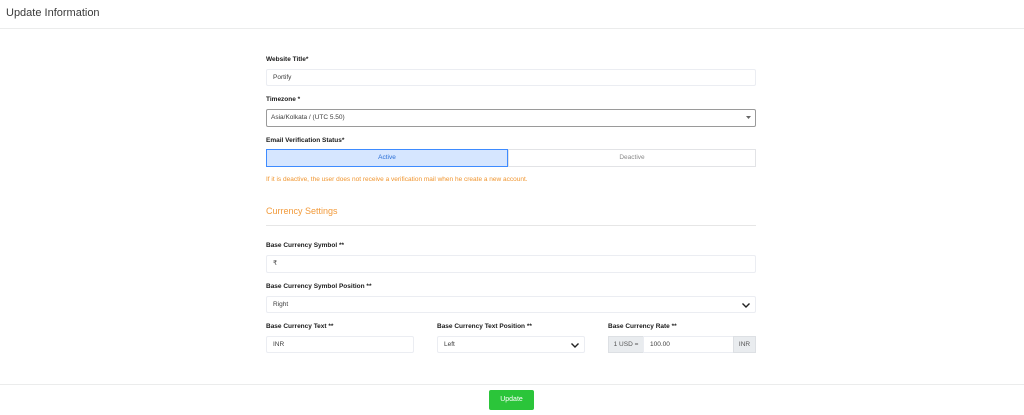 The height and width of the screenshot is (415, 1024). I want to click on text-position-label: Base Currency Text Position **, so click(484, 326).